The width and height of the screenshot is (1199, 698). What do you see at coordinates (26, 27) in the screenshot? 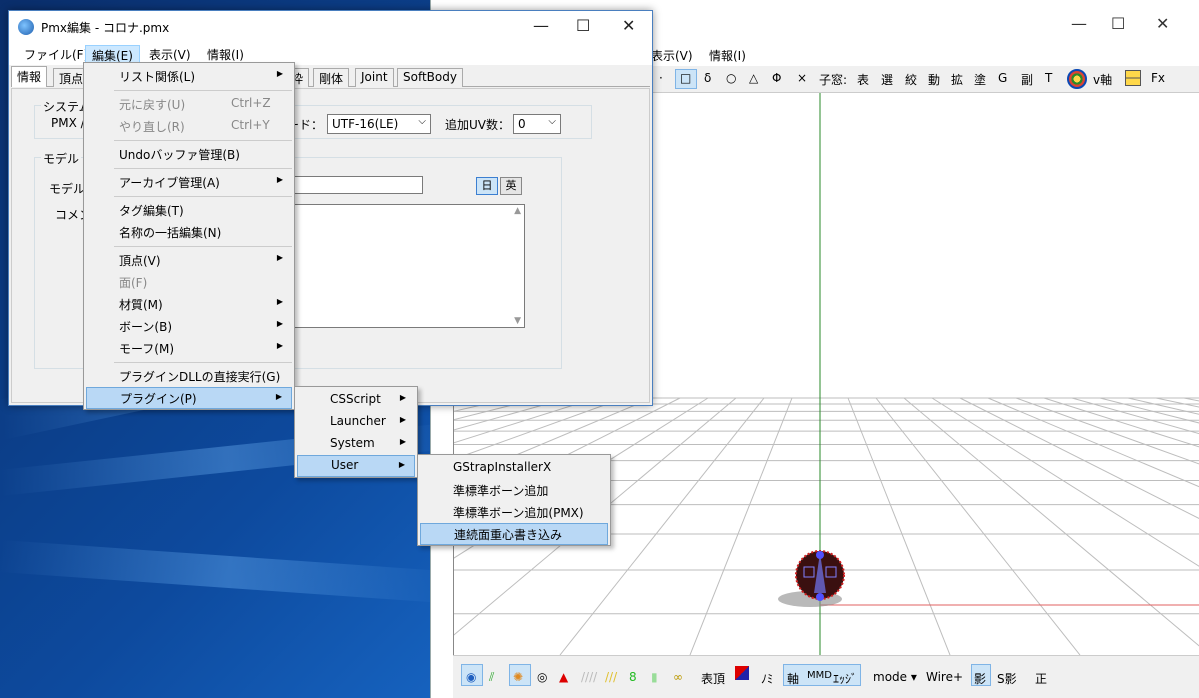
I see `app-icon` at bounding box center [26, 27].